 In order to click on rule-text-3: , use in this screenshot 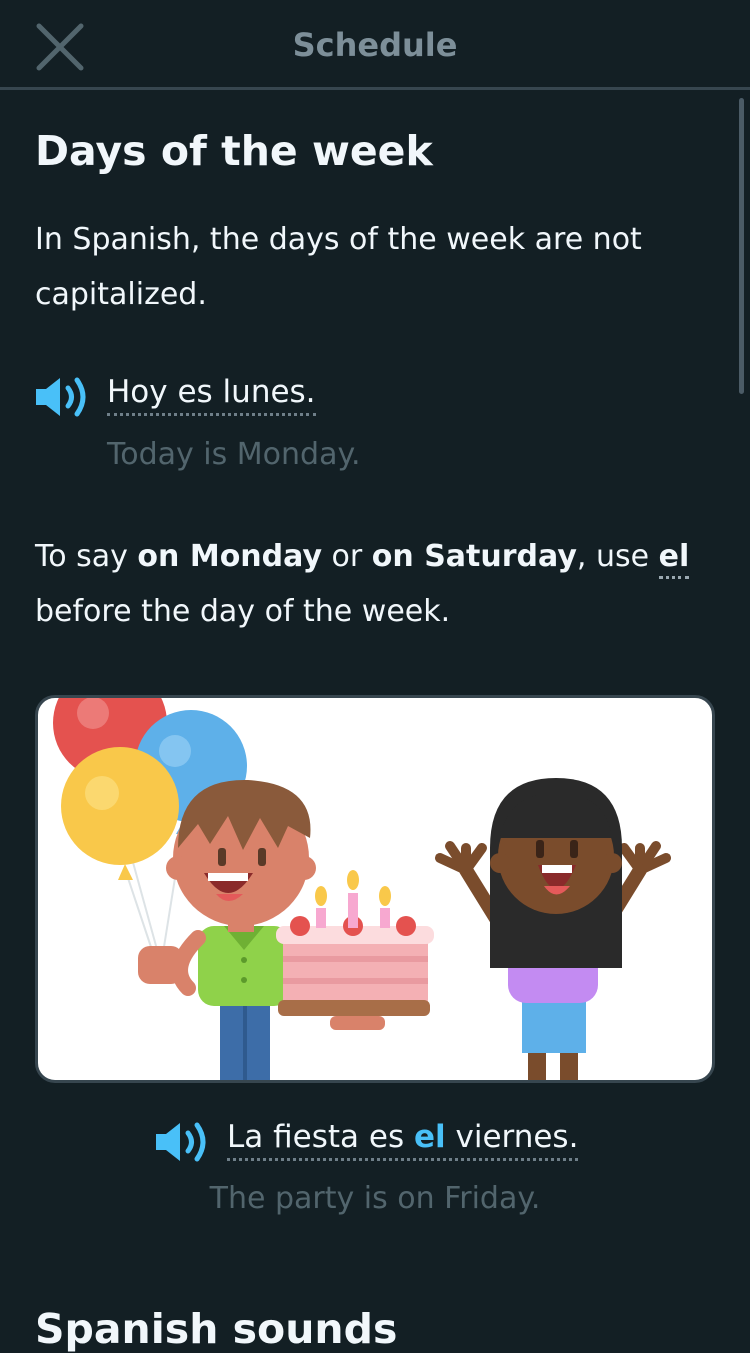, I will do `click(617, 556)`.